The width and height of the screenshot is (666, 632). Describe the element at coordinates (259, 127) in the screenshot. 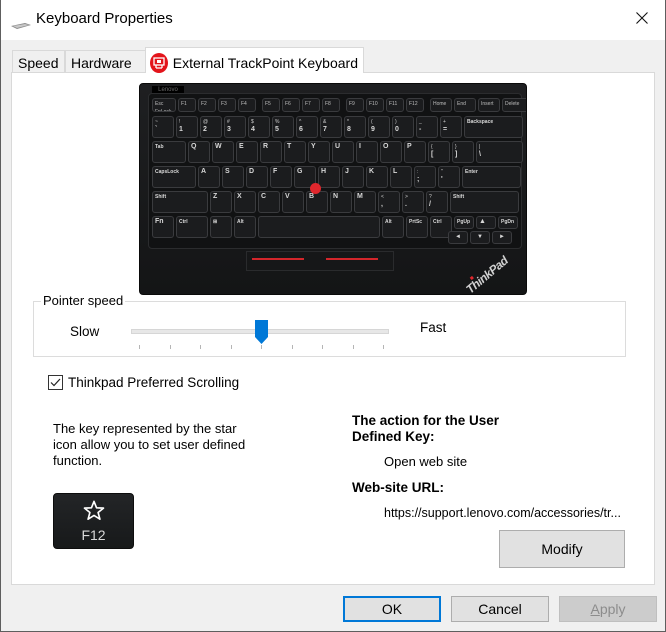

I see `keyboard-key: $4` at that location.